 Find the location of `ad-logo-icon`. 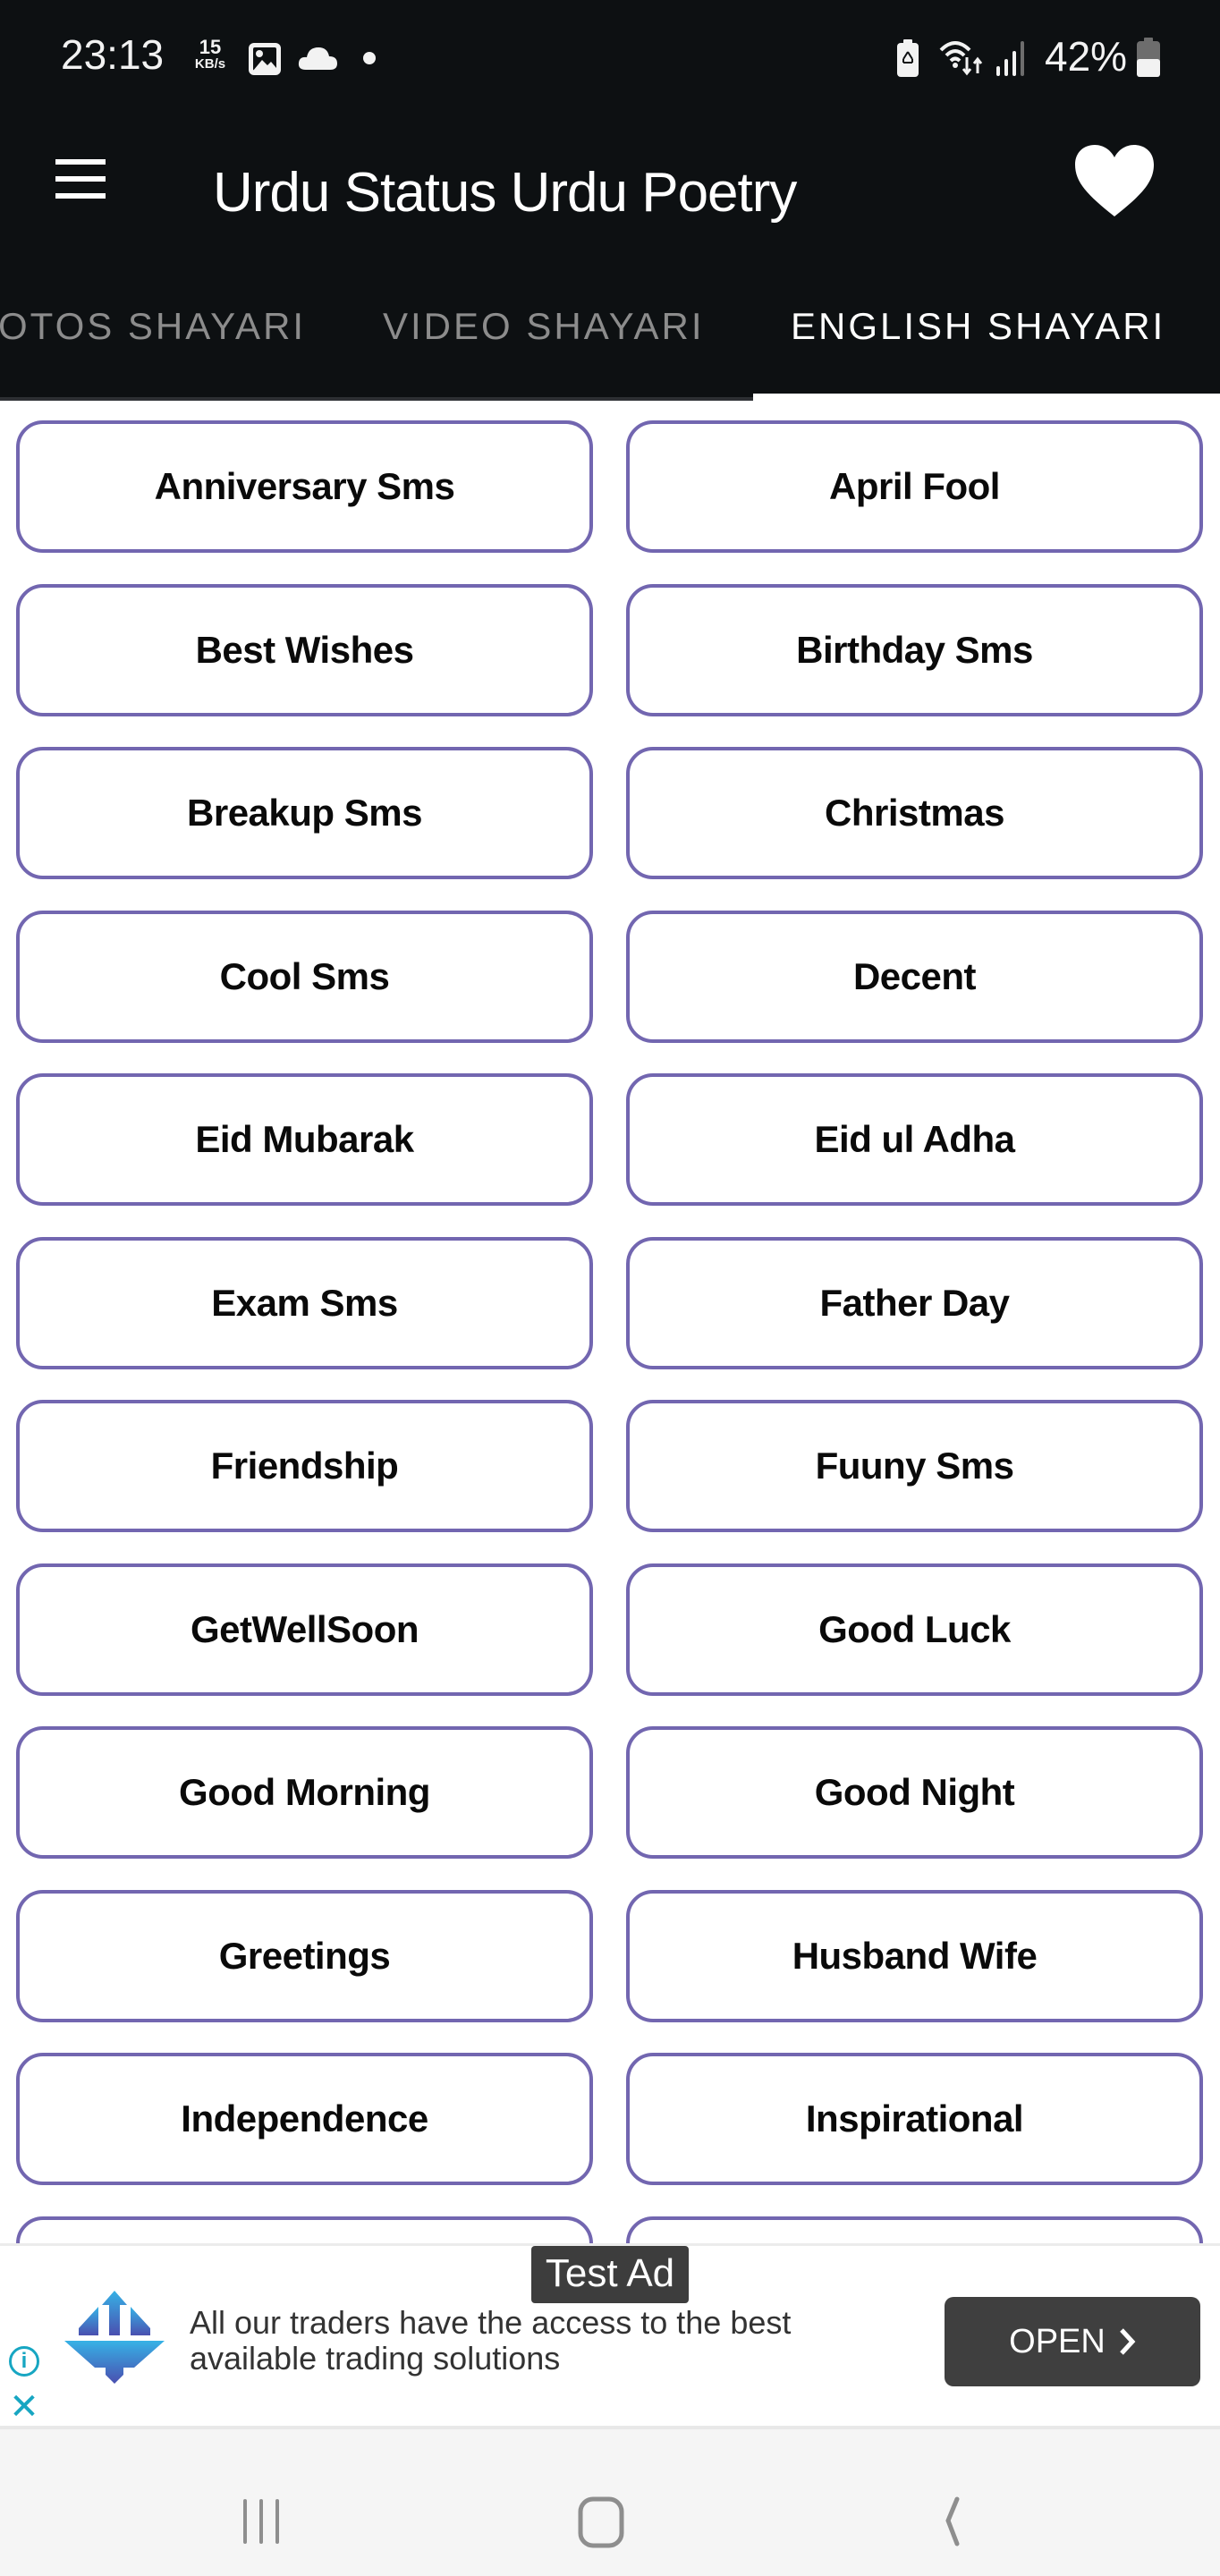

ad-logo-icon is located at coordinates (115, 2337).